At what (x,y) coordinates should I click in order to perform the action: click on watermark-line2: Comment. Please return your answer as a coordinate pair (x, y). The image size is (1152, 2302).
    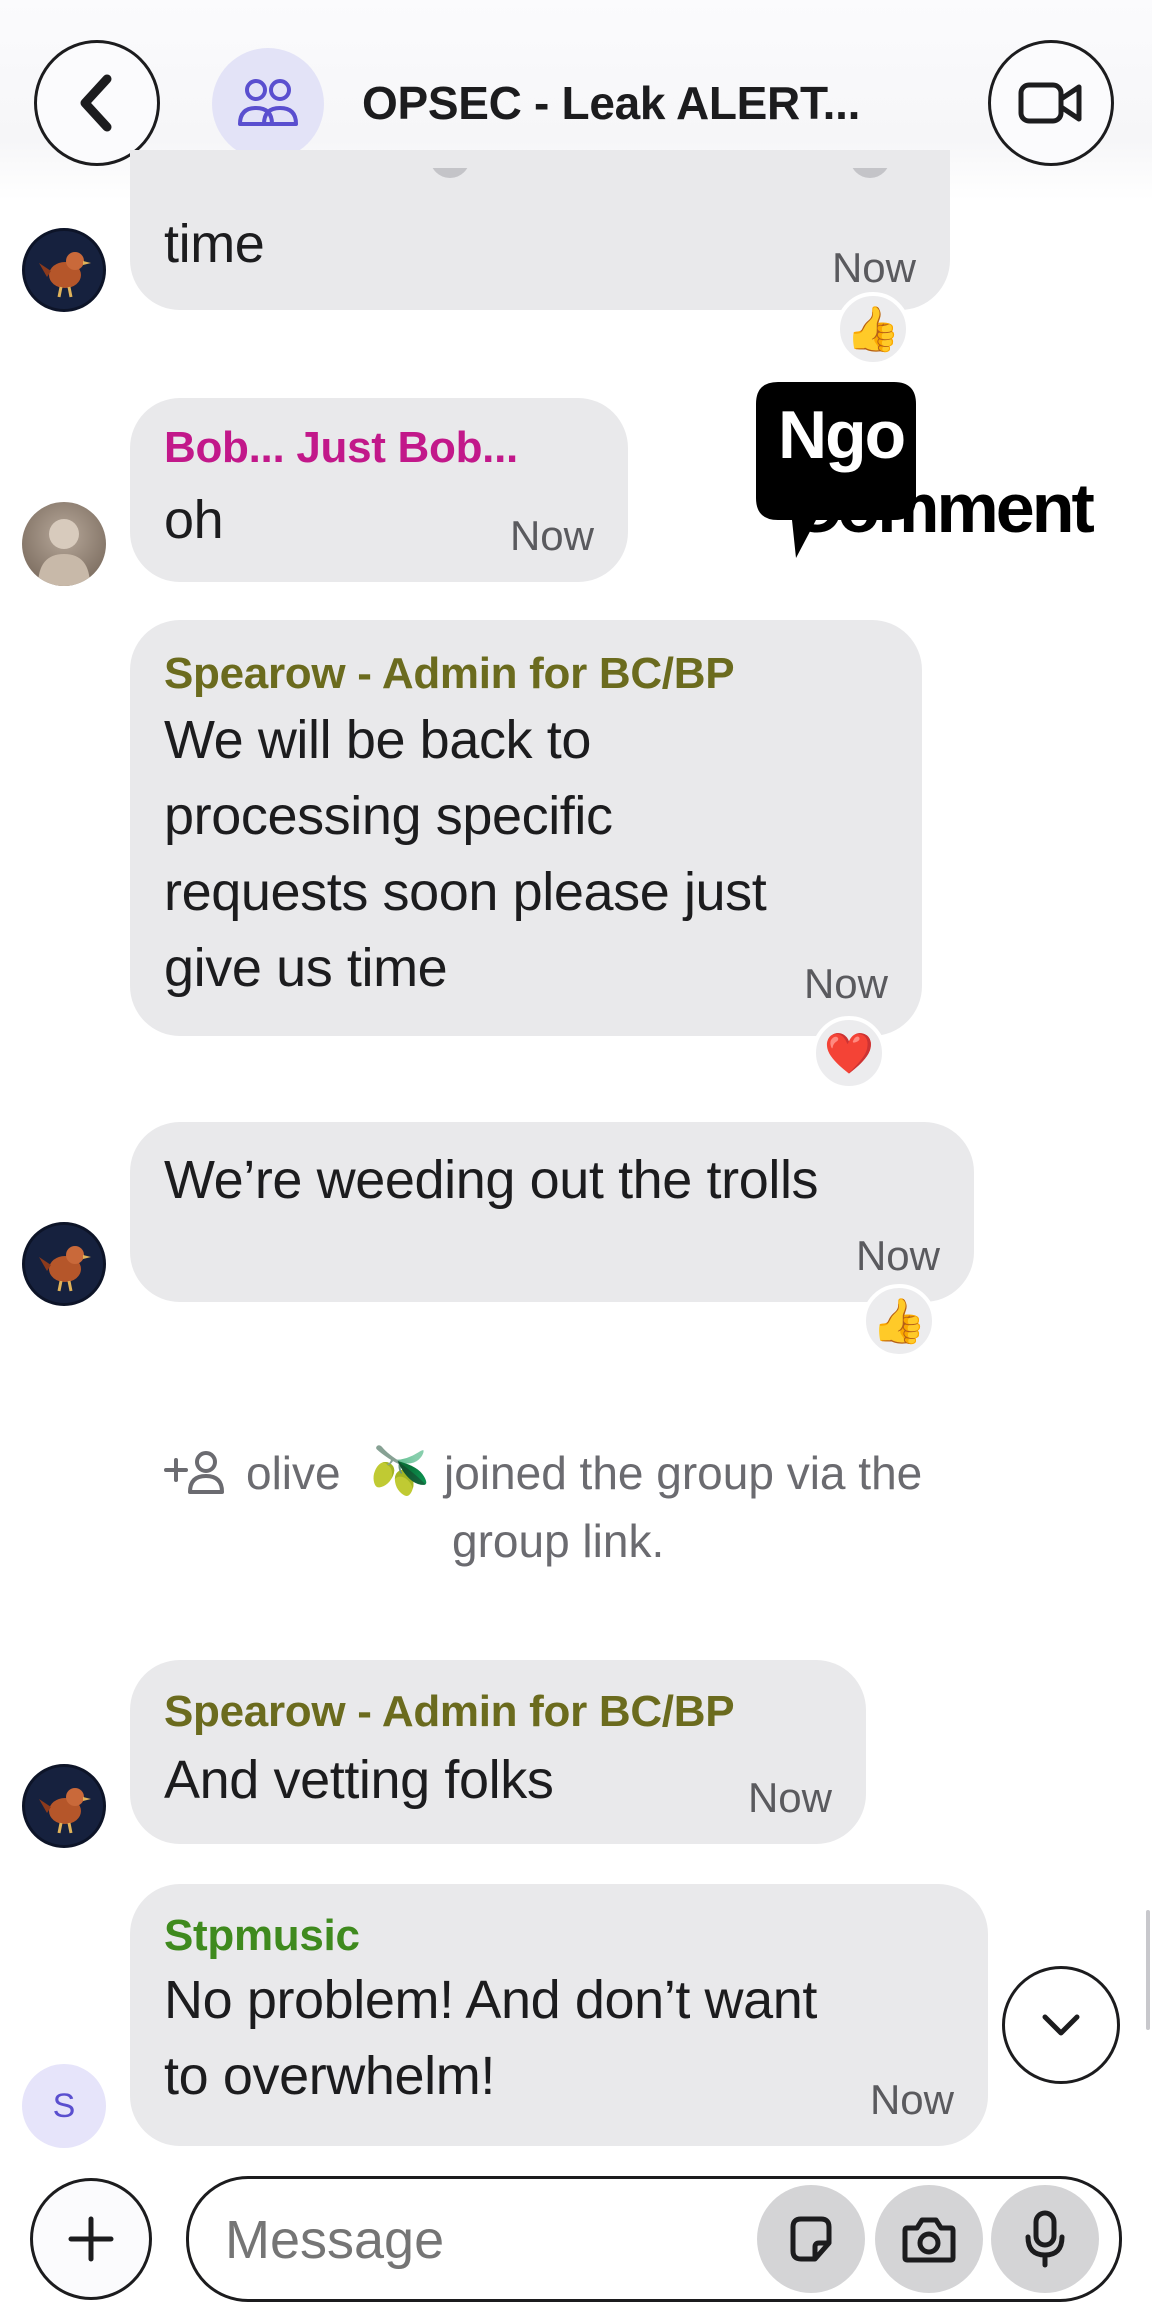
    Looking at the image, I should click on (942, 508).